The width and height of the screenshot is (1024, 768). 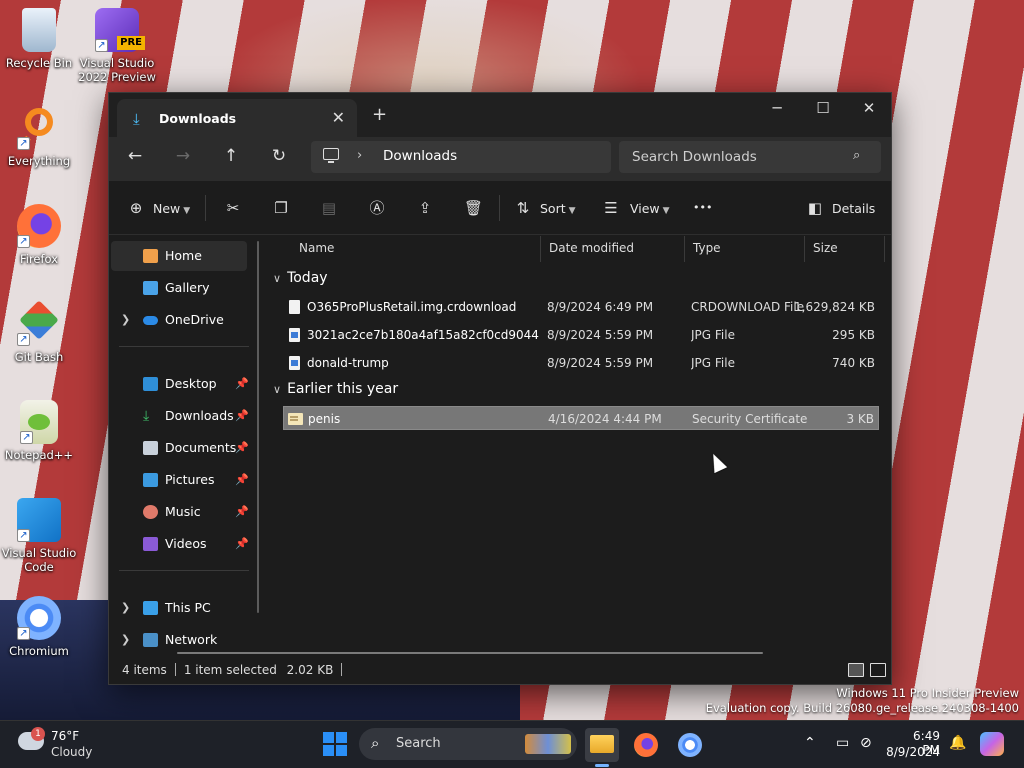 I want to click on file-icon, so click(x=294, y=307).